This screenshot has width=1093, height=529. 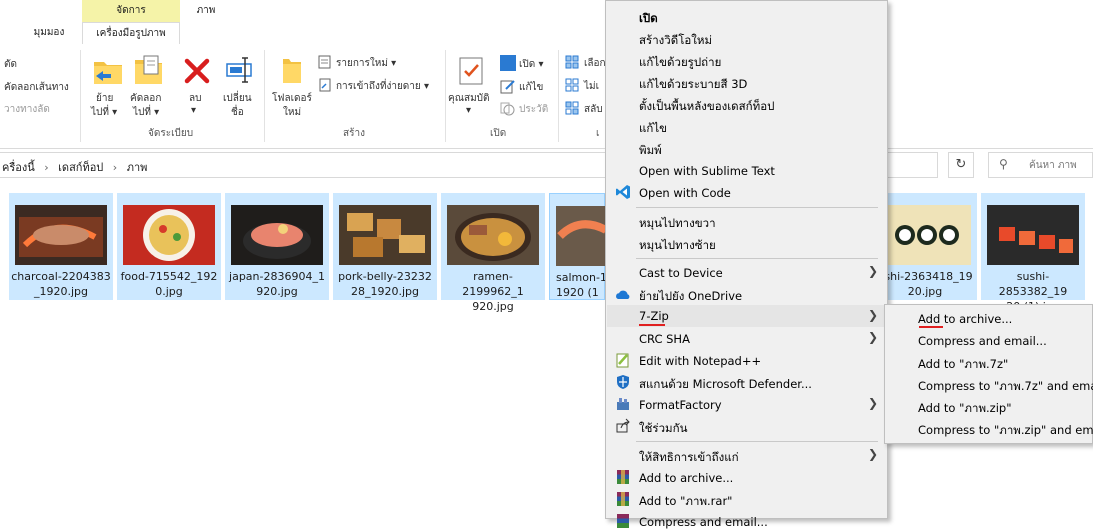 I want to click on cut-button: ตัด, so click(x=10, y=64).